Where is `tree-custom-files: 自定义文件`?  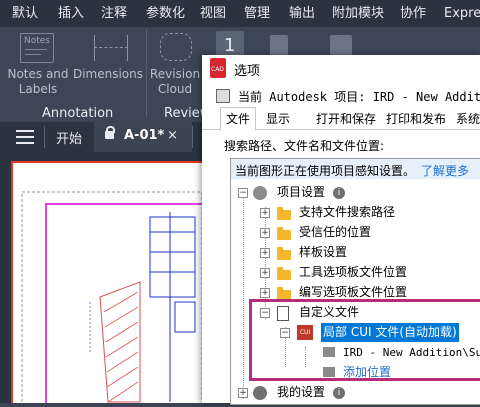 tree-custom-files: 自定义文件 is located at coordinates (329, 312).